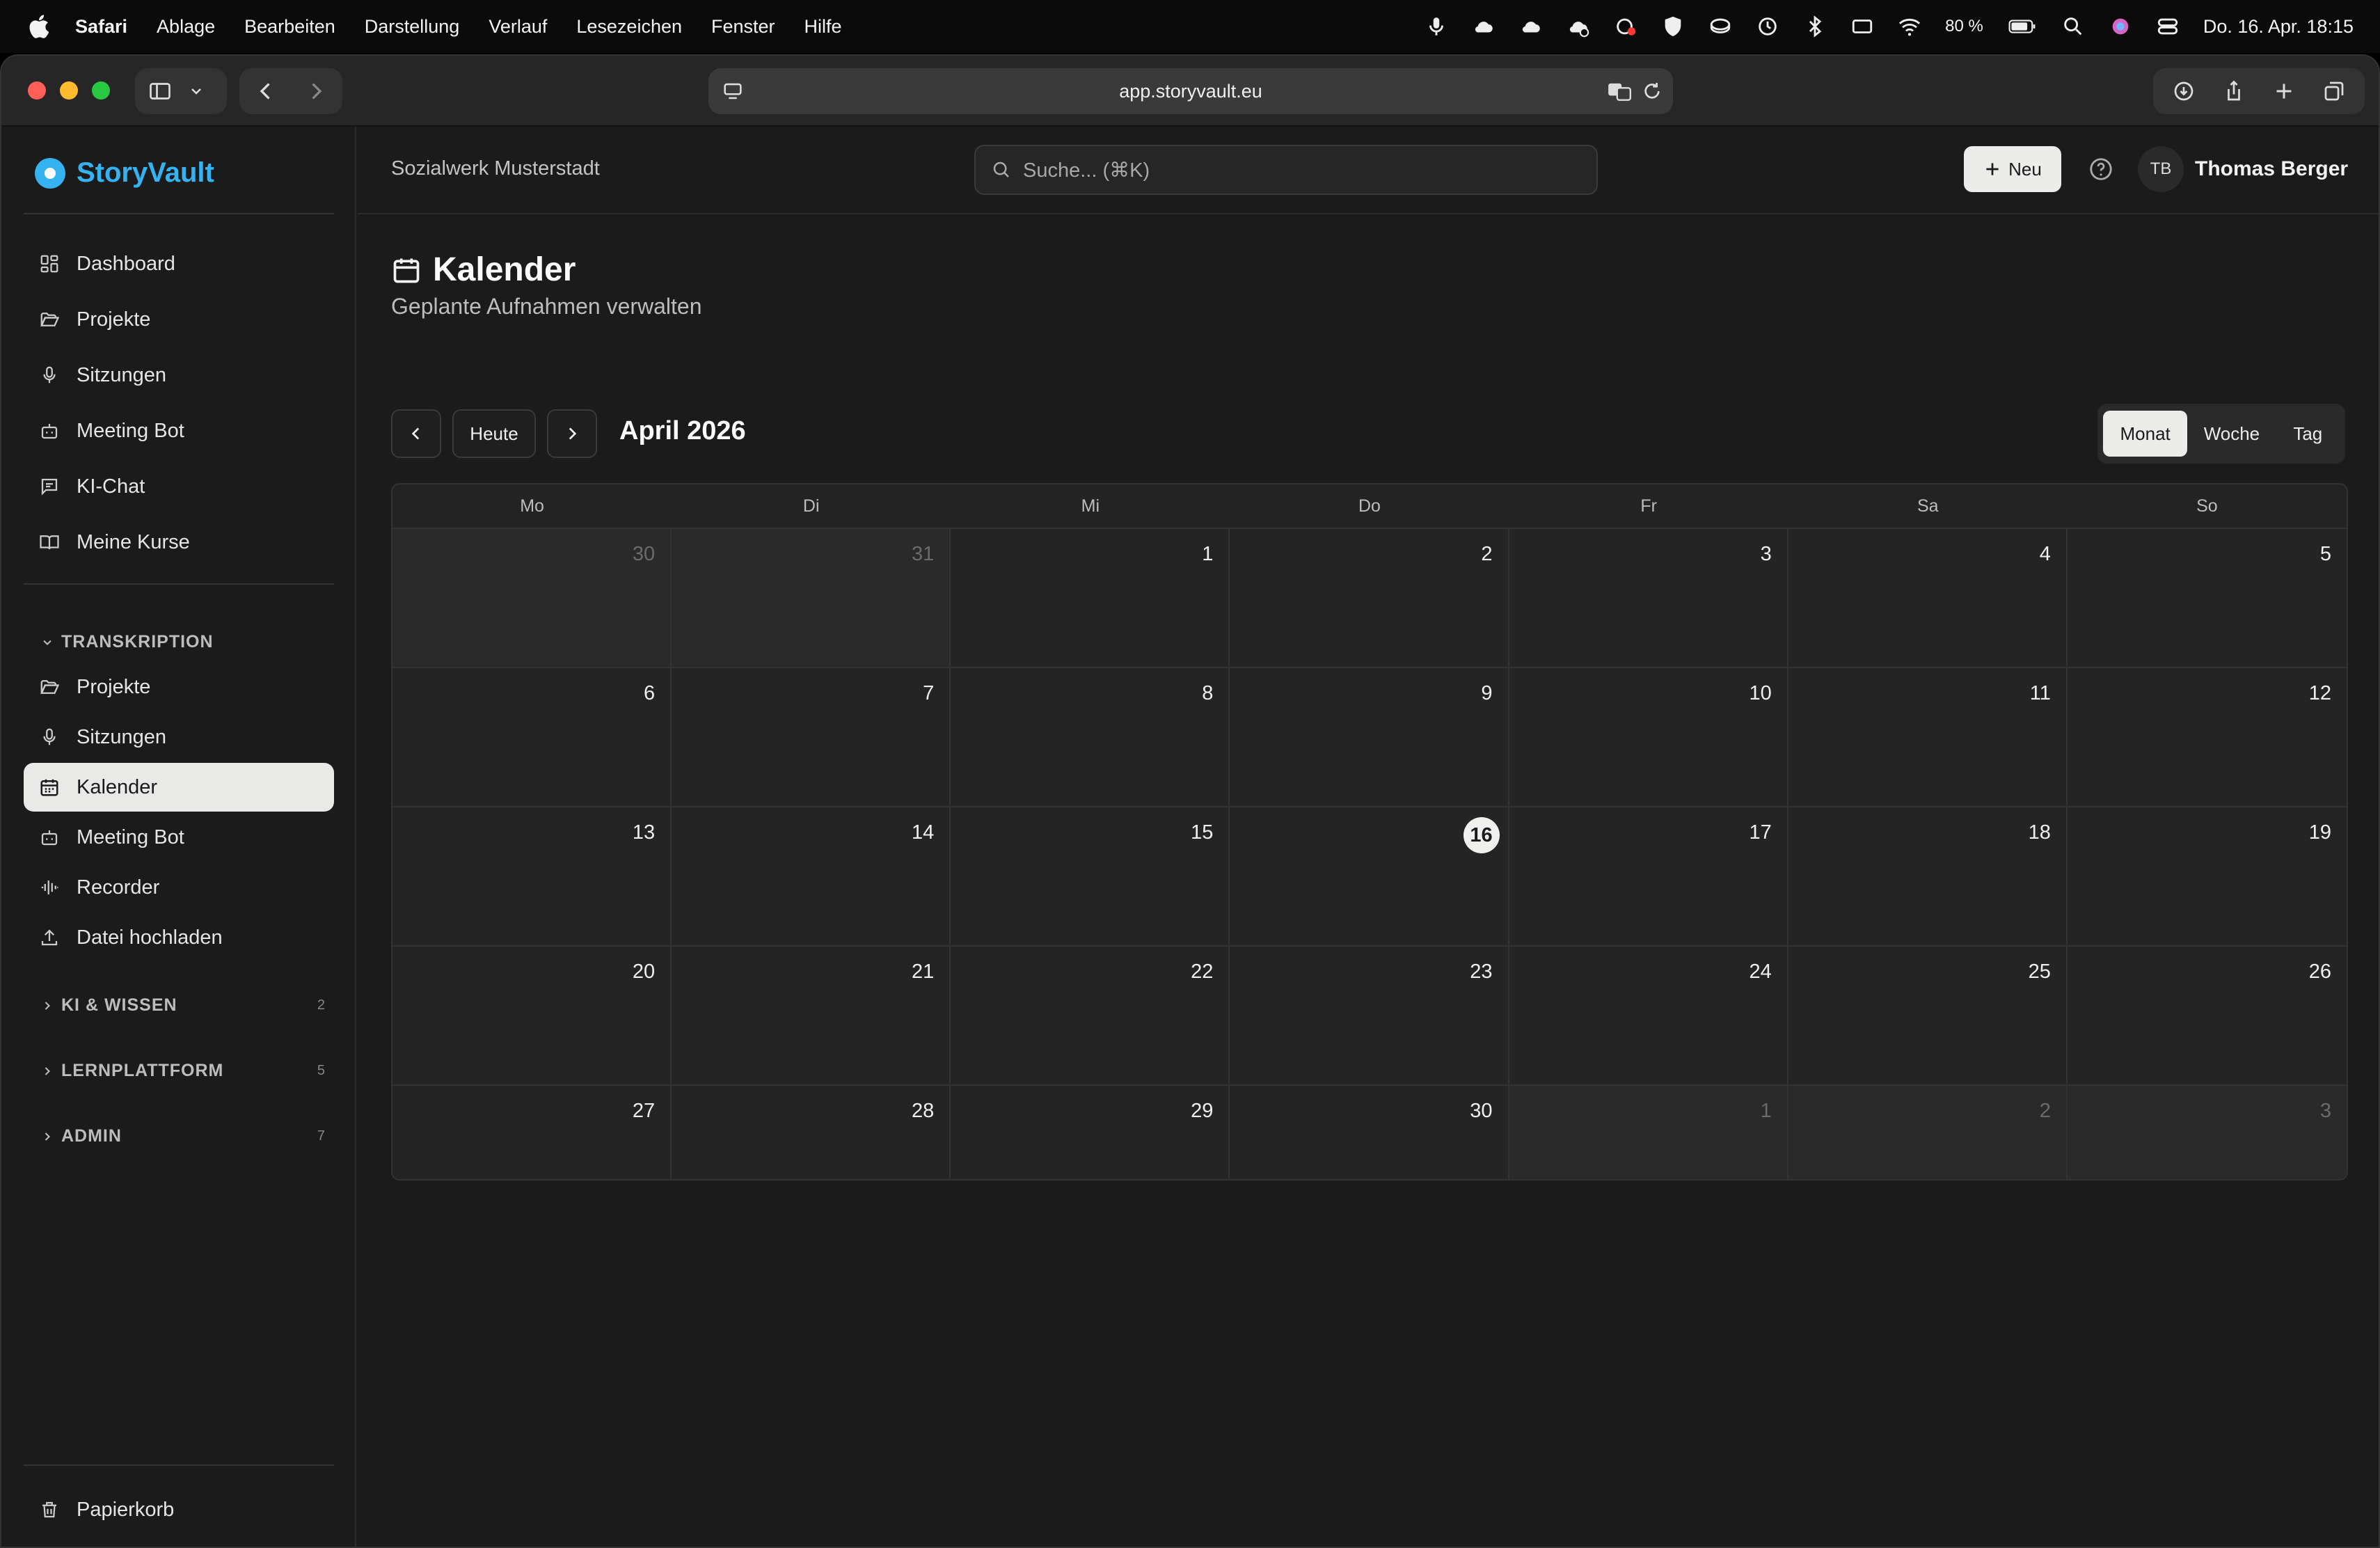 This screenshot has width=2380, height=1548. What do you see at coordinates (1369, 1016) in the screenshot?
I see `calendar-day: 23` at bounding box center [1369, 1016].